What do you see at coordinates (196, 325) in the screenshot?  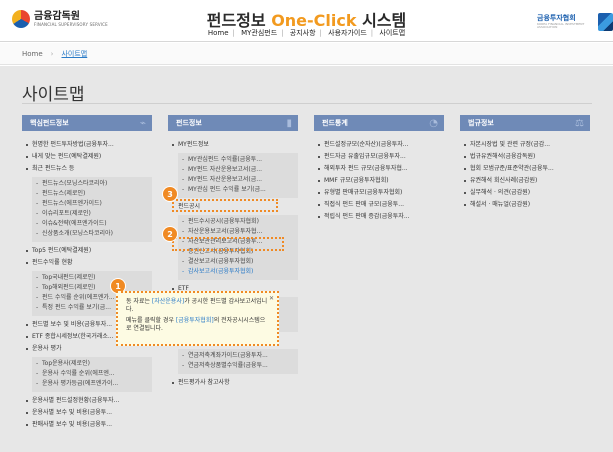 I see `tooltip-line-2: 메뉴를 클릭할 경우 [금융투자협회]의 전자공시시스템으로 연결됩니다.` at bounding box center [196, 325].